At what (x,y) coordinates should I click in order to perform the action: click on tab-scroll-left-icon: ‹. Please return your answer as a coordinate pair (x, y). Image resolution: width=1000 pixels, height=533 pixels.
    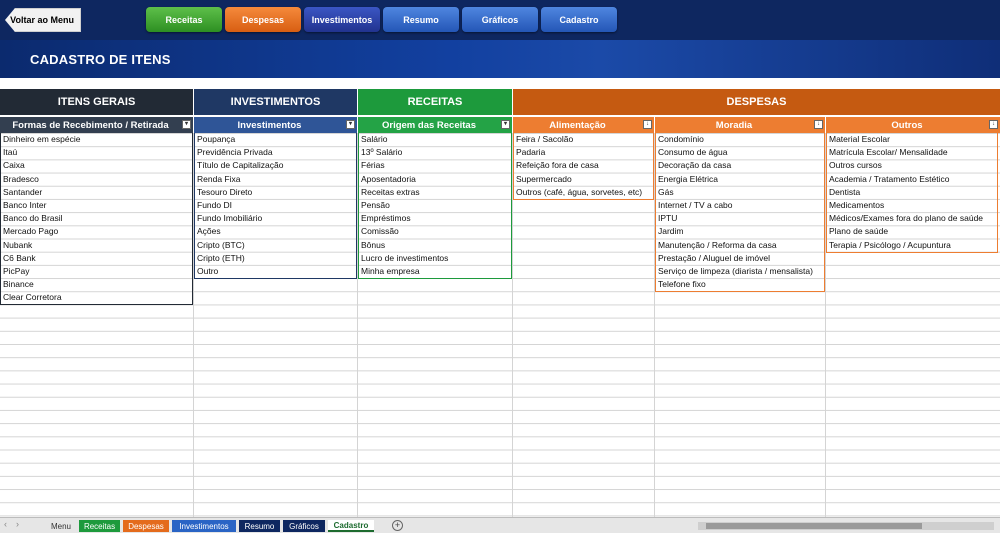
    Looking at the image, I should click on (5, 524).